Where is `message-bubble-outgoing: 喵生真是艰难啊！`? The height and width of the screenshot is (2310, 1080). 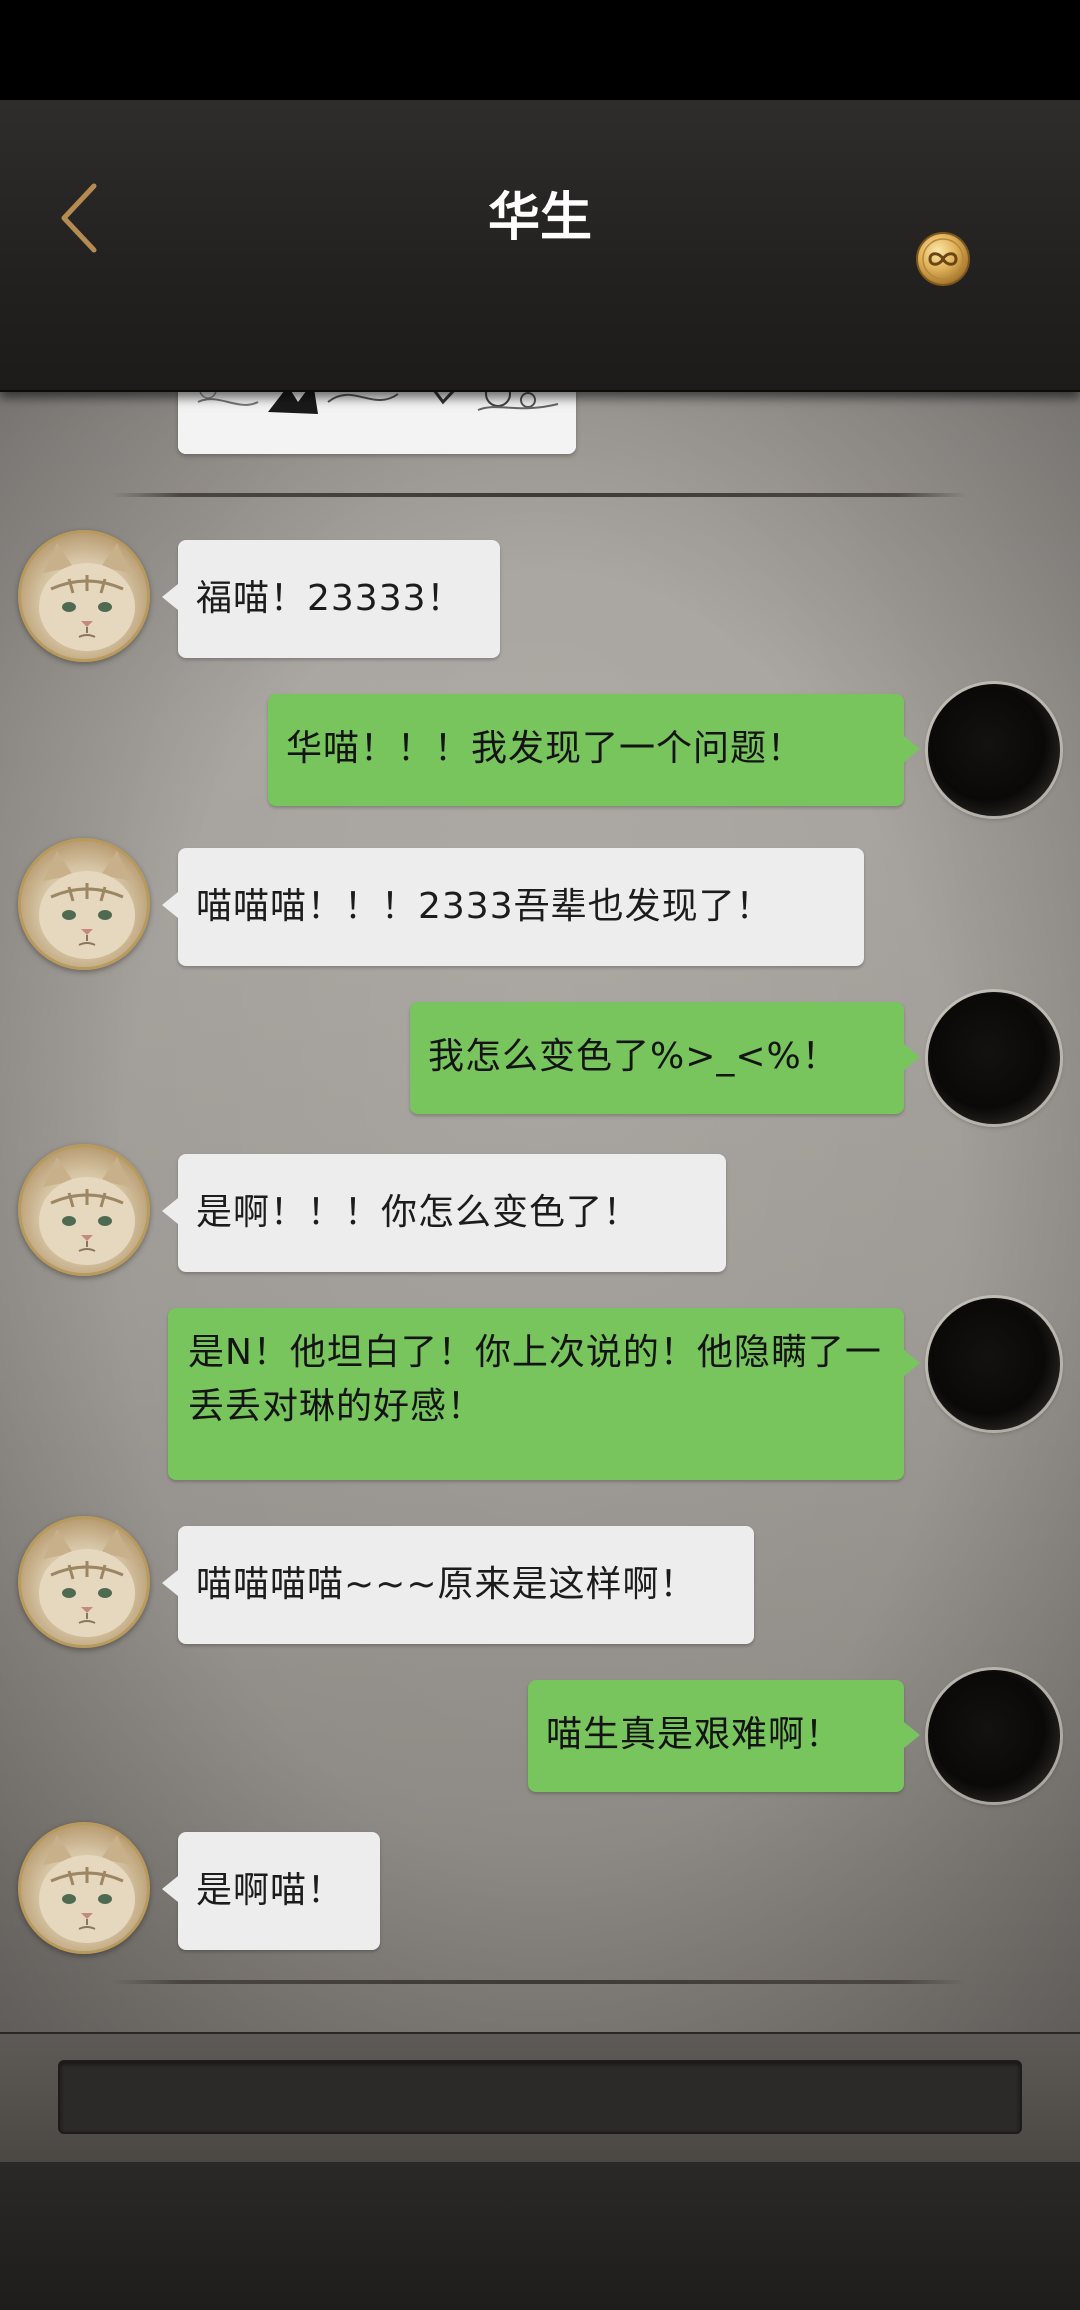
message-bubble-outgoing: 喵生真是艰难啊！ is located at coordinates (724, 1736).